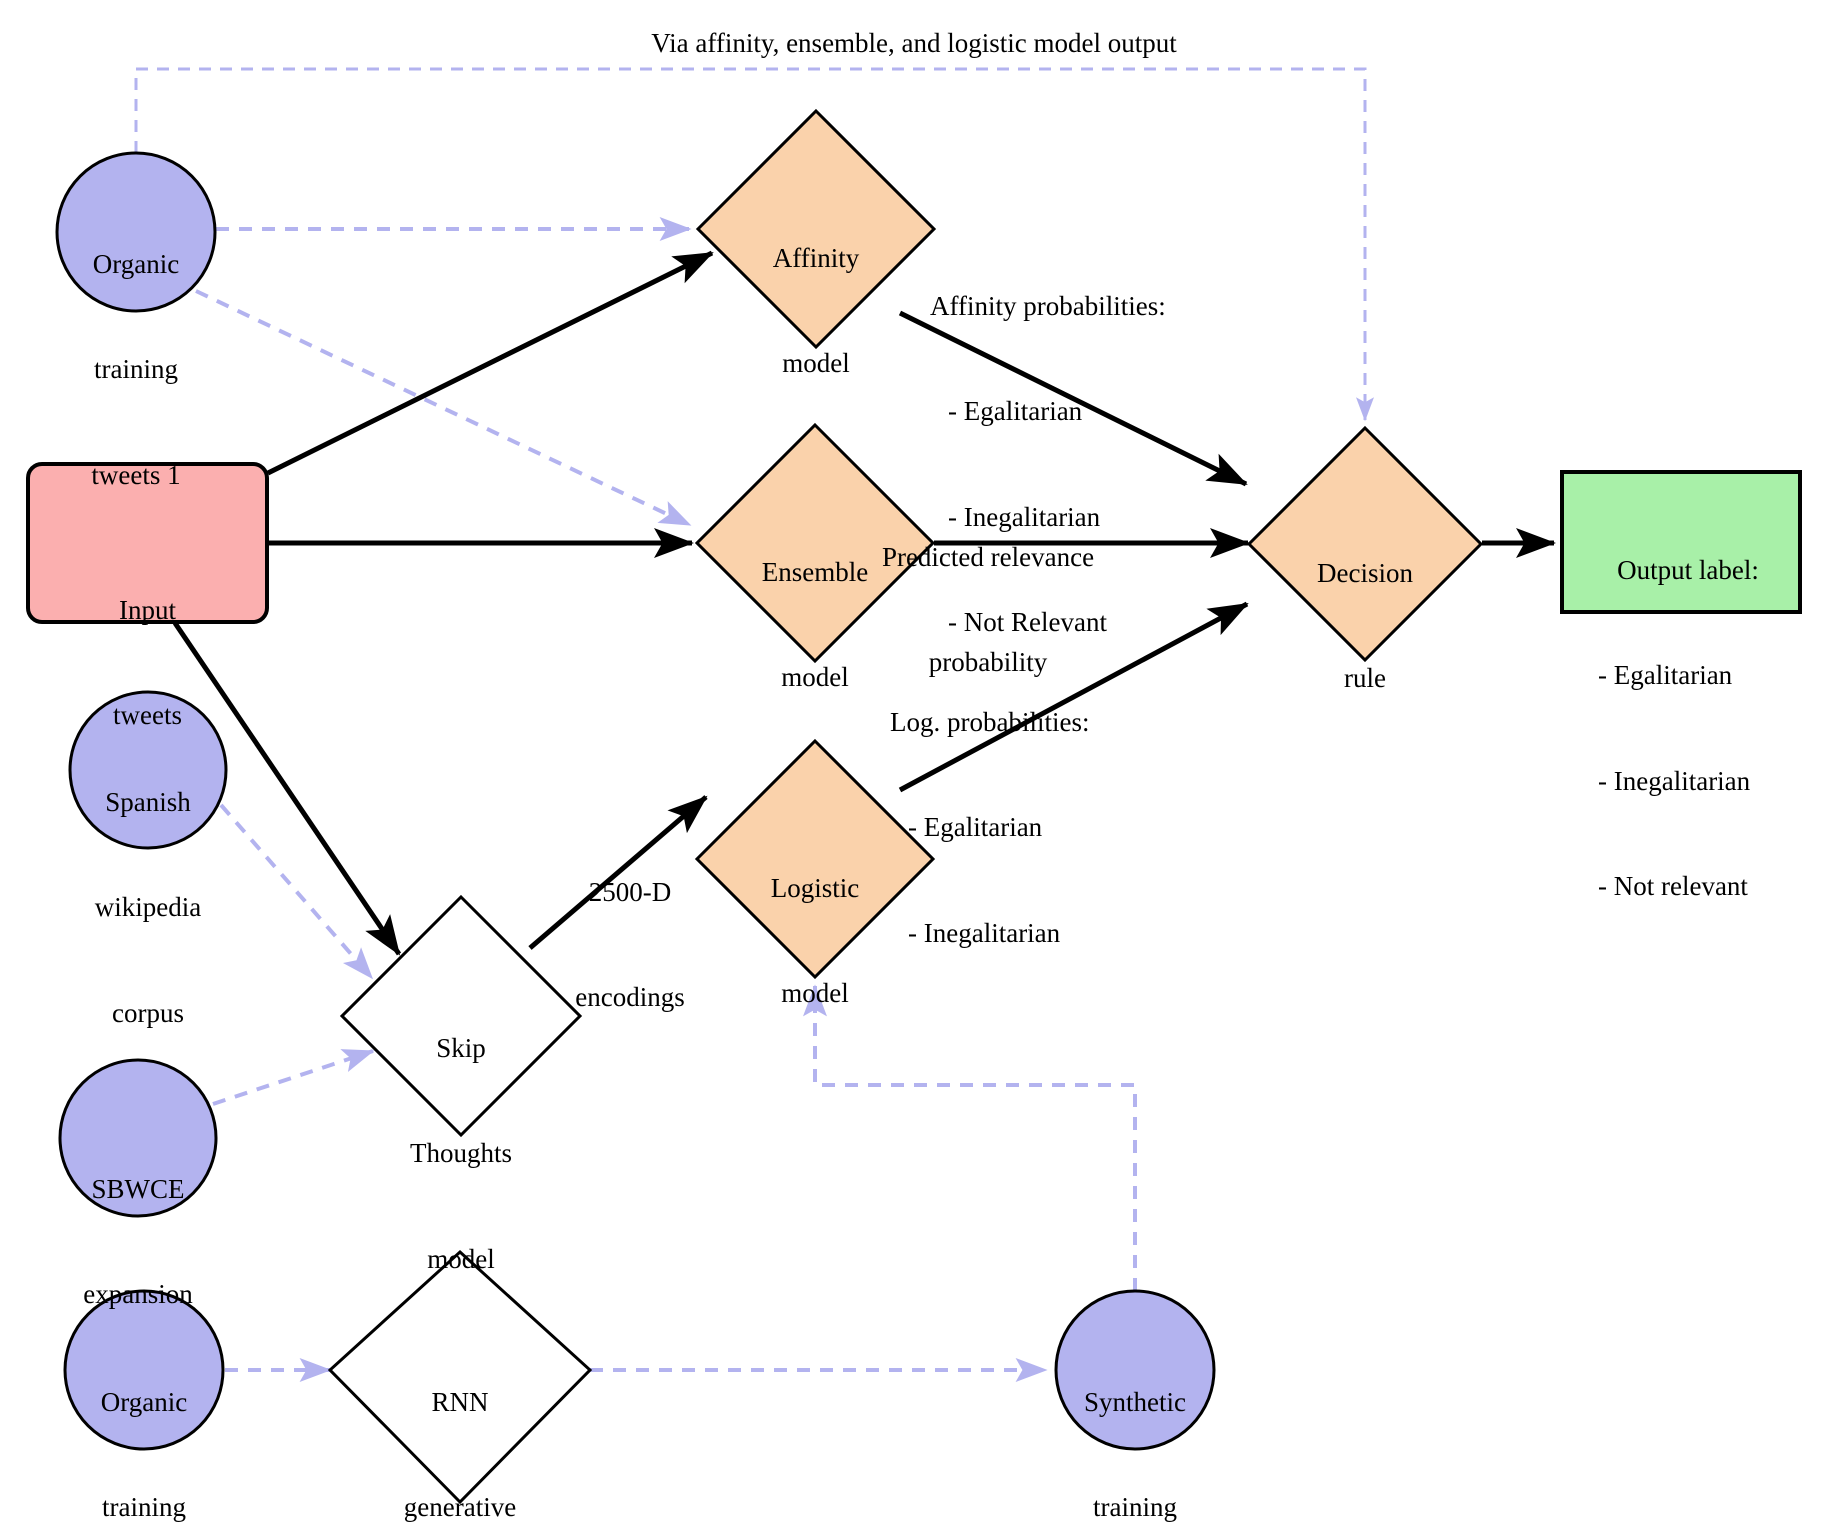  I want to click on node-synthetic-training-tweets, so click(1135, 1370).